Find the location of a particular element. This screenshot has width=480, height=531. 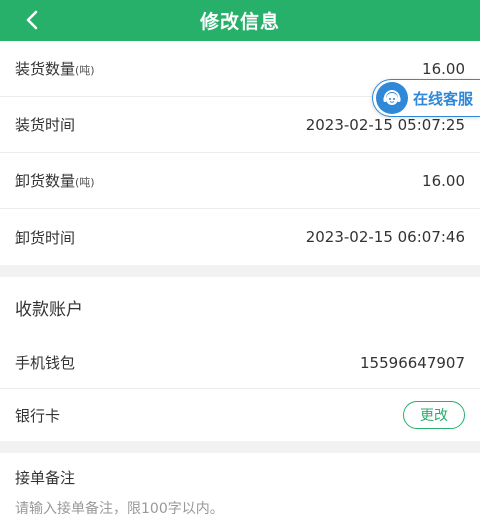

bank-card-label: 银行卡 is located at coordinates (38, 415).